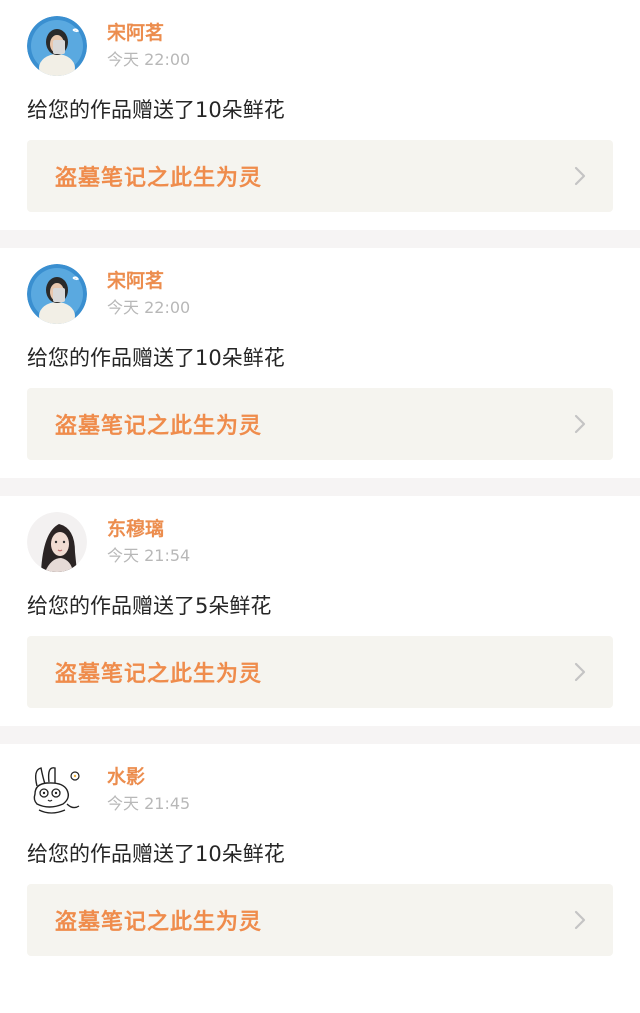 The image size is (640, 1013). I want to click on username: 水影, so click(148, 777).